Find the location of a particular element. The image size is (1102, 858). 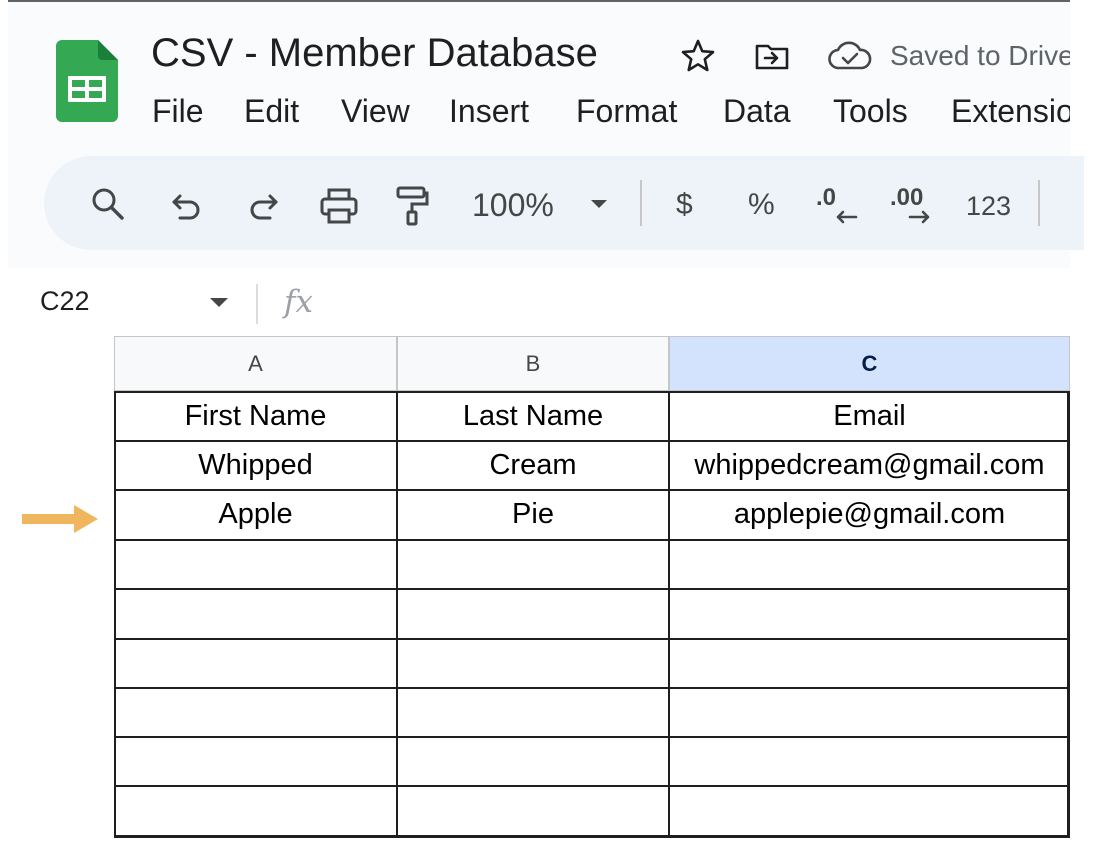

menu-view: View is located at coordinates (375, 111).